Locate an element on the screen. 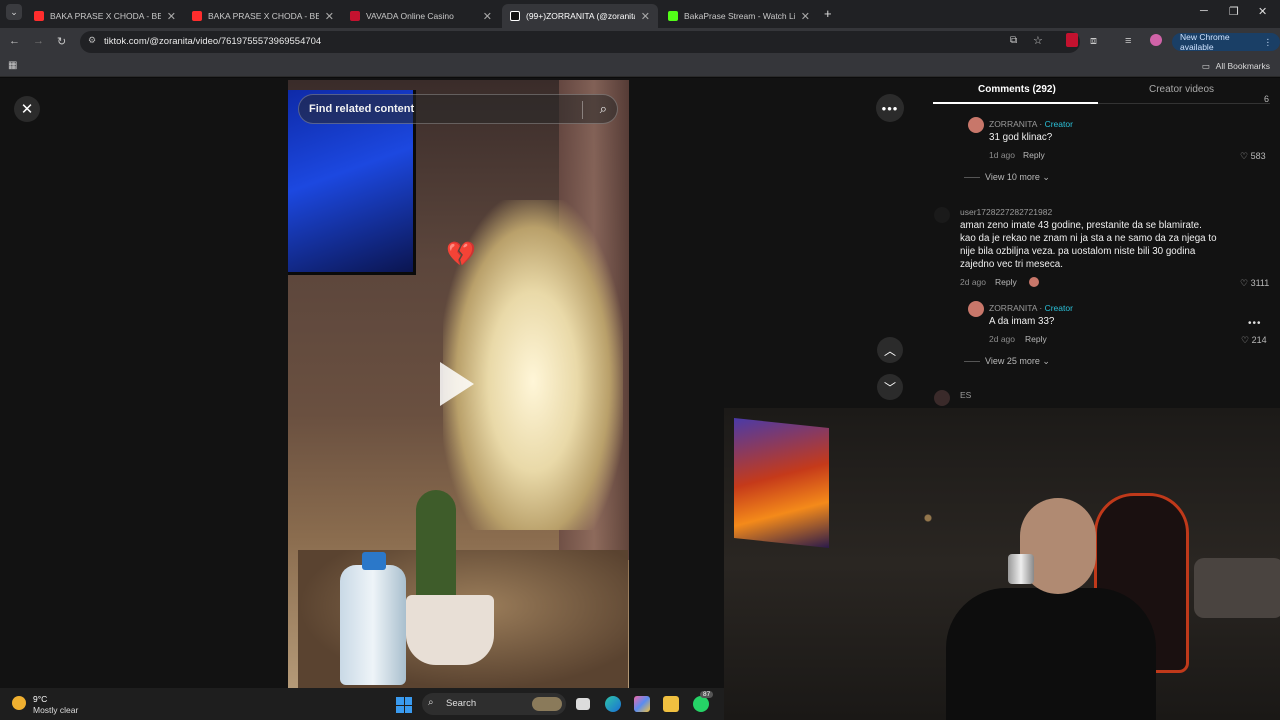 The height and width of the screenshot is (720, 1280). browser-tab-5: BakaPrase Stream - Watch Live ✕ is located at coordinates (739, 16).